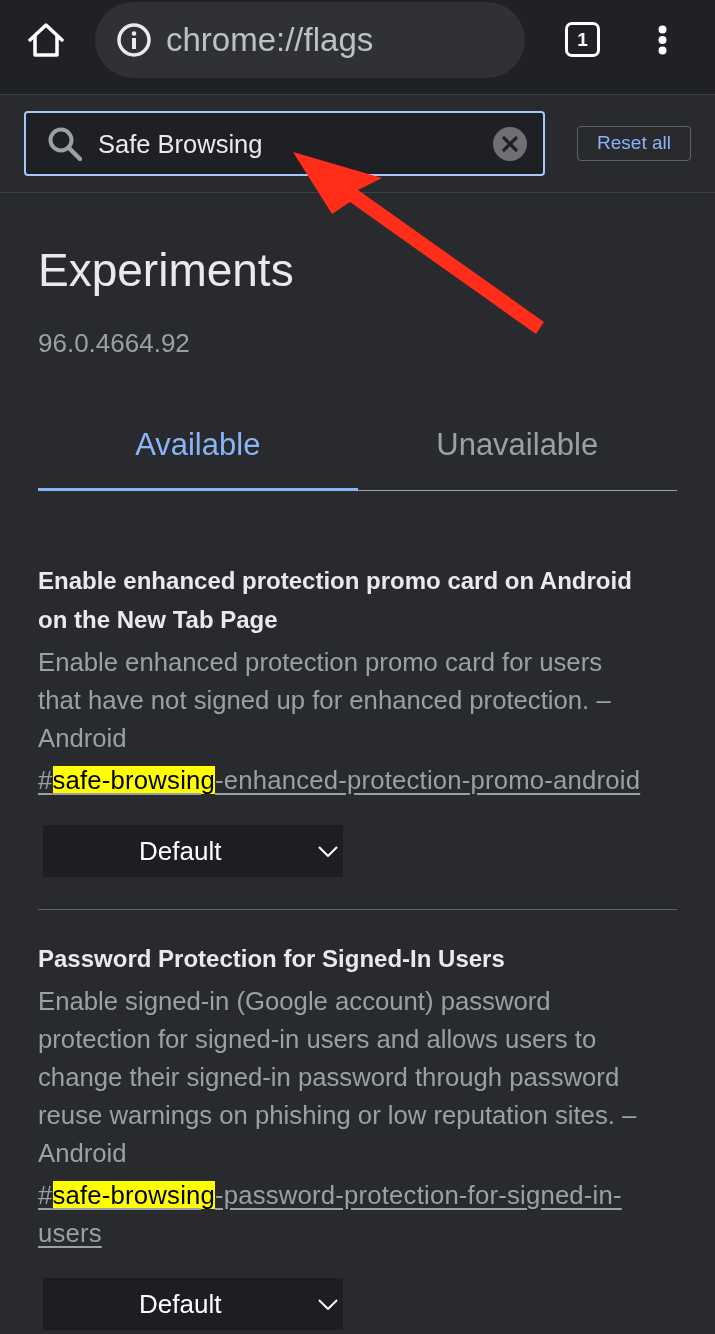  Describe the element at coordinates (181, 143) in the screenshot. I see `search-text: Safe Browsing` at that location.